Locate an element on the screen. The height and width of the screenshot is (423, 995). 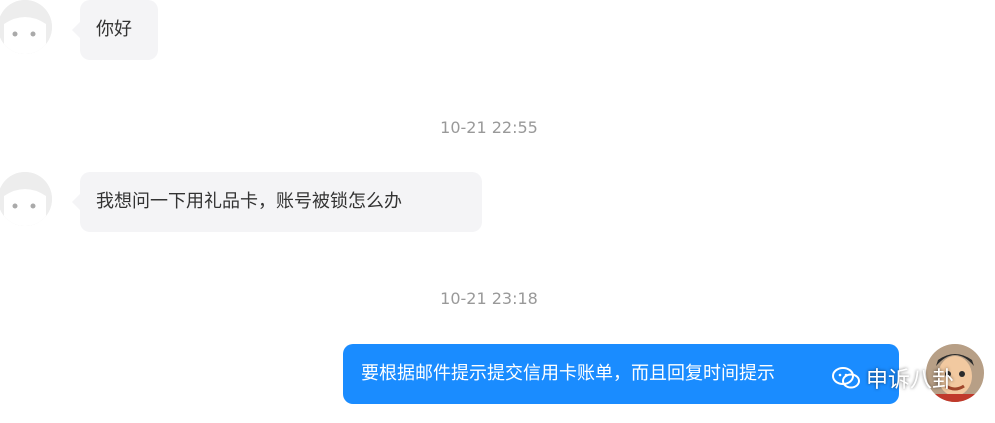
message-bubble-outgoing: 要根据邮件提示提交信用卡账单，而且回复时间提示 is located at coordinates (621, 374).